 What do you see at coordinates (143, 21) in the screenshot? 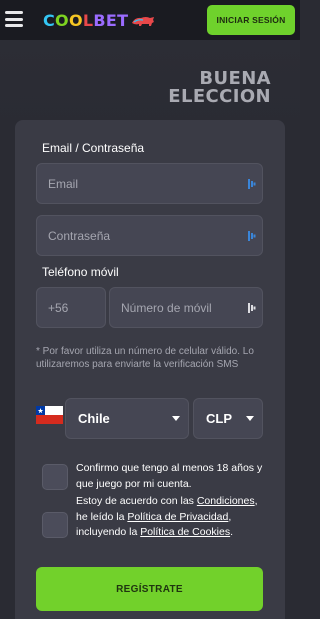
I see `bear-logo-icon` at bounding box center [143, 21].